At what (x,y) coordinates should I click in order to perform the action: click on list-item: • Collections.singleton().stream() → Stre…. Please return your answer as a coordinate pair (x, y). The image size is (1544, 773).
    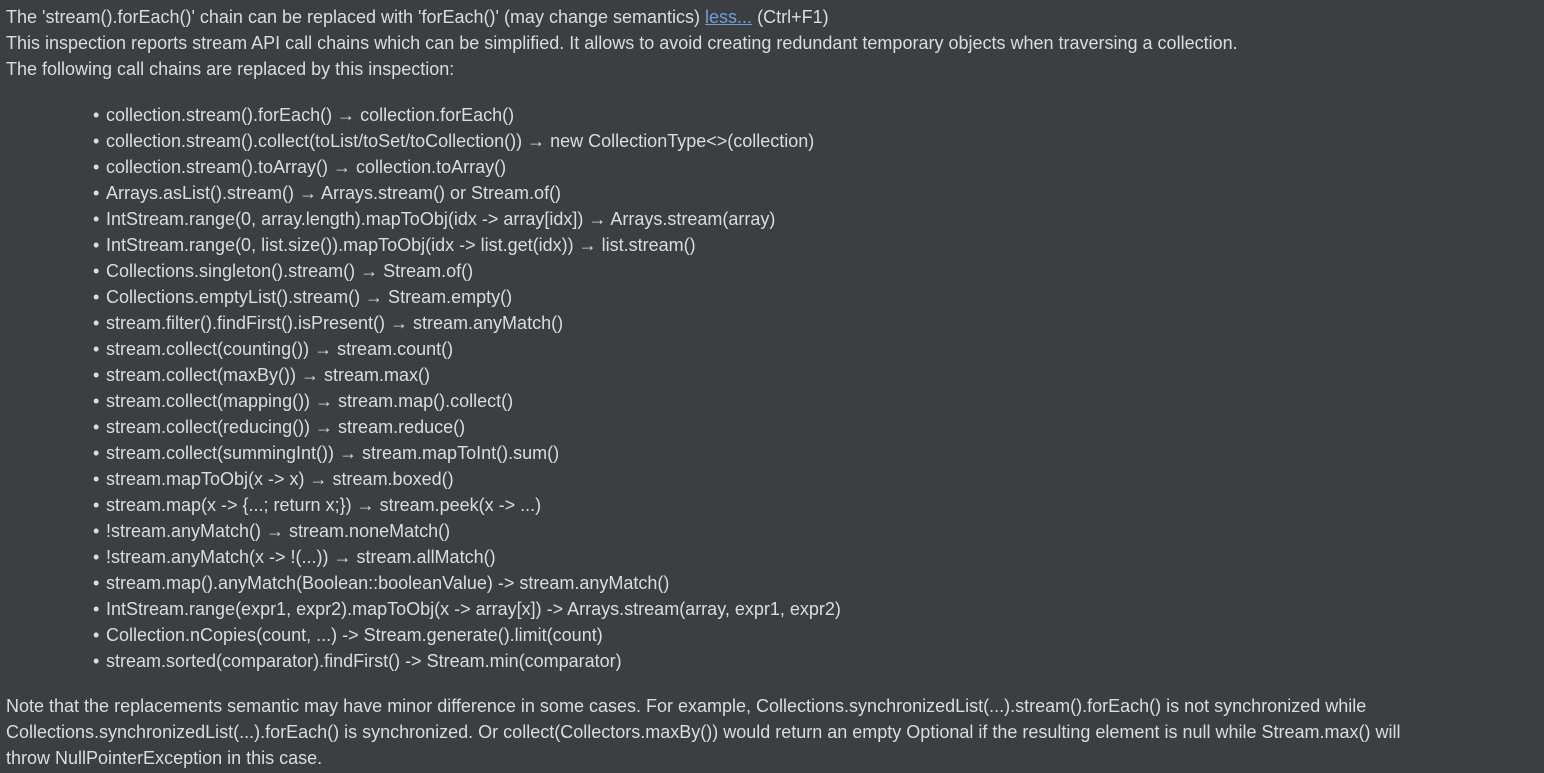
    Looking at the image, I should click on (815, 271).